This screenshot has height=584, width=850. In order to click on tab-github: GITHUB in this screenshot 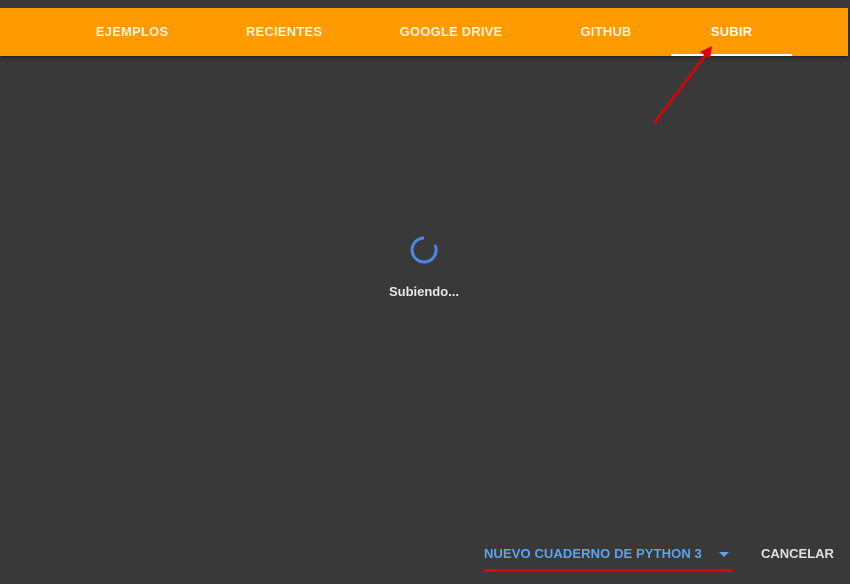, I will do `click(606, 32)`.